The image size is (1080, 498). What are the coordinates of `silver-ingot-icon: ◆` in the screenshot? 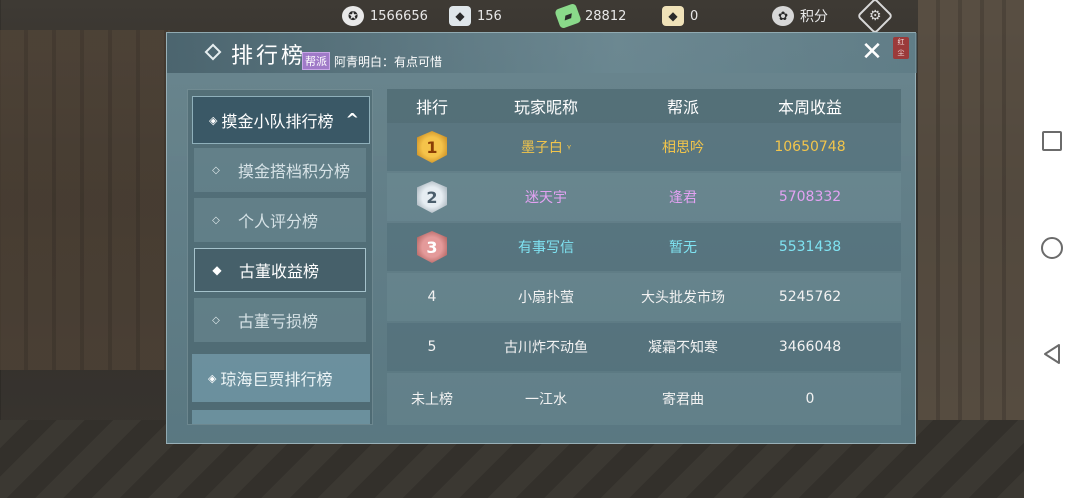 It's located at (460, 16).